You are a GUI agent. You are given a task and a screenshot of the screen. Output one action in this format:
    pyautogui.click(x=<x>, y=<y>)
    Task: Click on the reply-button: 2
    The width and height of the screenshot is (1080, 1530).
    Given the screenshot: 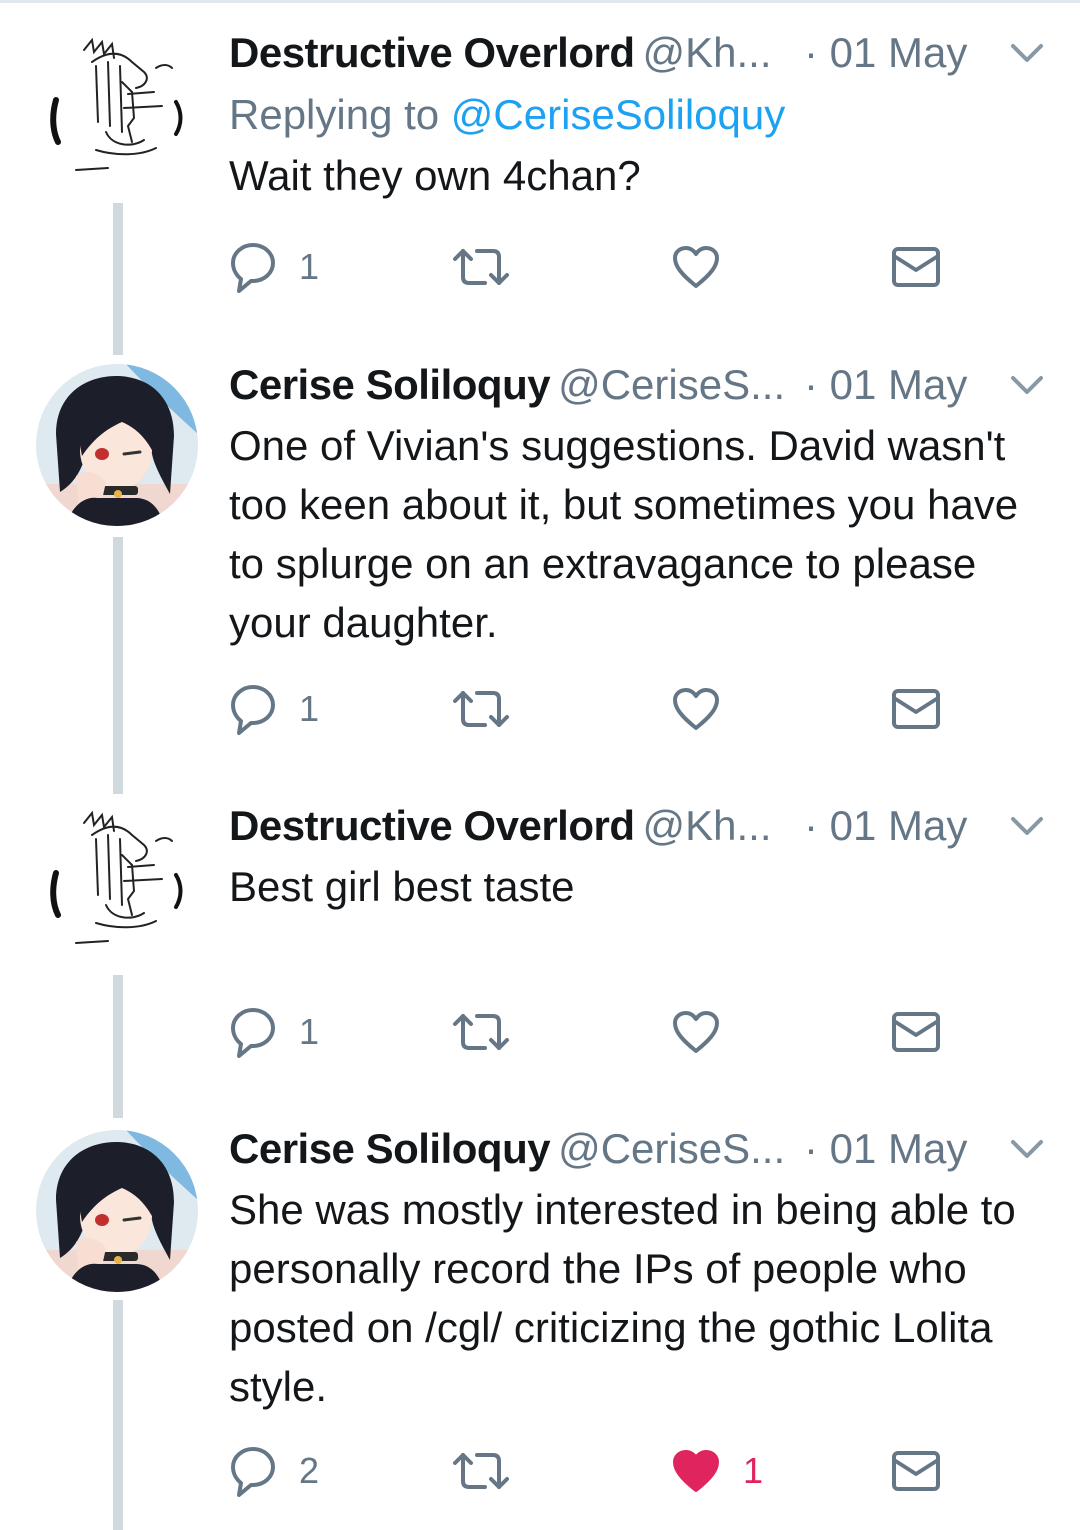 What is the action you would take?
    pyautogui.click(x=274, y=1471)
    